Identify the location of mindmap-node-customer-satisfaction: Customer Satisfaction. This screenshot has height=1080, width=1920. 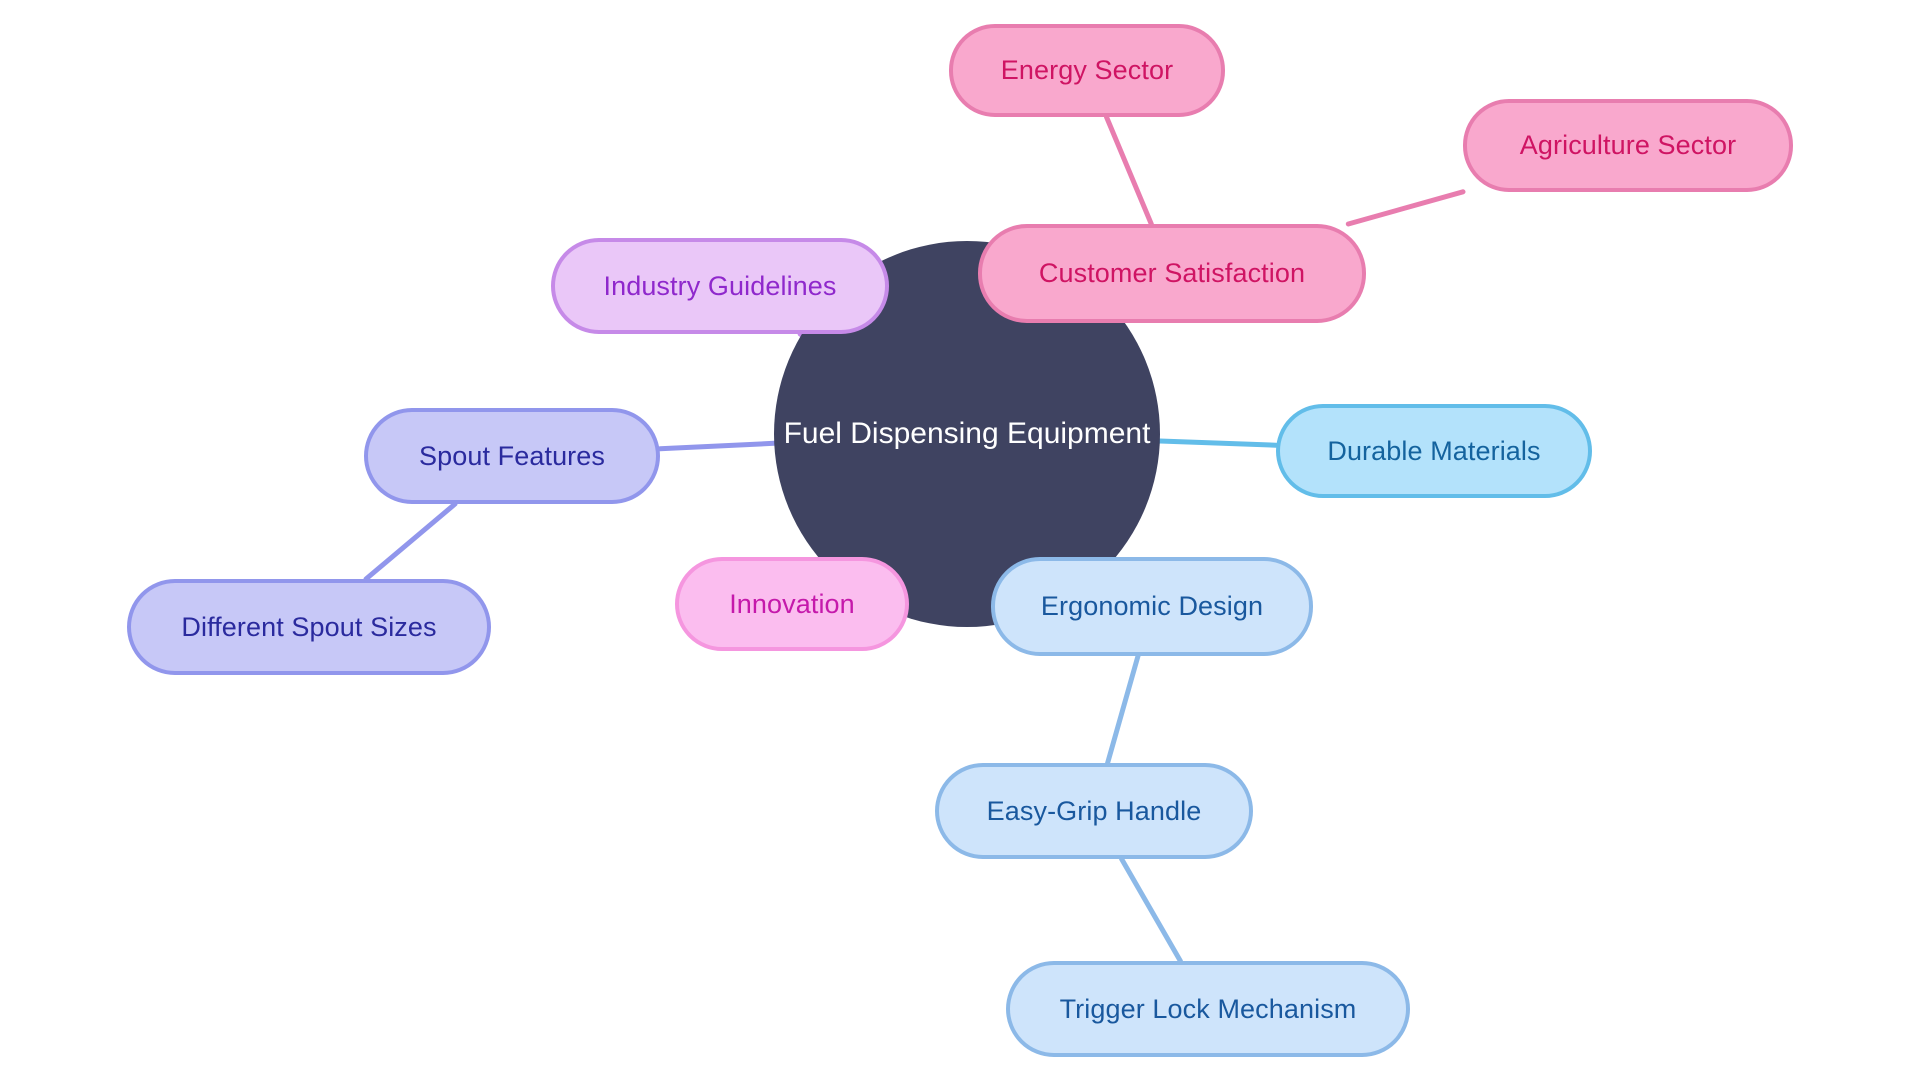
(1172, 273).